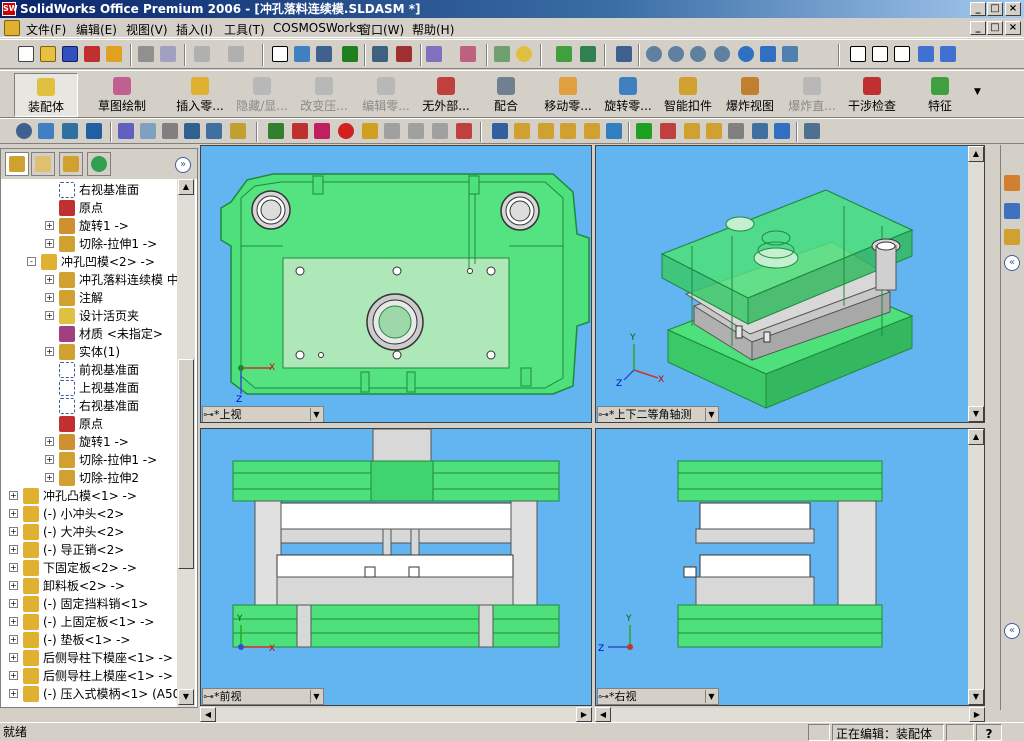 Image resolution: width=1024 pixels, height=741 pixels. I want to click on doc-restore-button: □, so click(995, 28).